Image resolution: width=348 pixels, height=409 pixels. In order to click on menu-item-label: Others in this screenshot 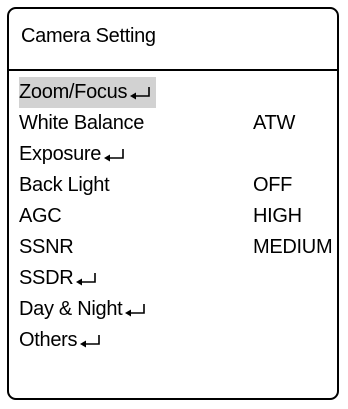, I will do `click(60, 340)`.